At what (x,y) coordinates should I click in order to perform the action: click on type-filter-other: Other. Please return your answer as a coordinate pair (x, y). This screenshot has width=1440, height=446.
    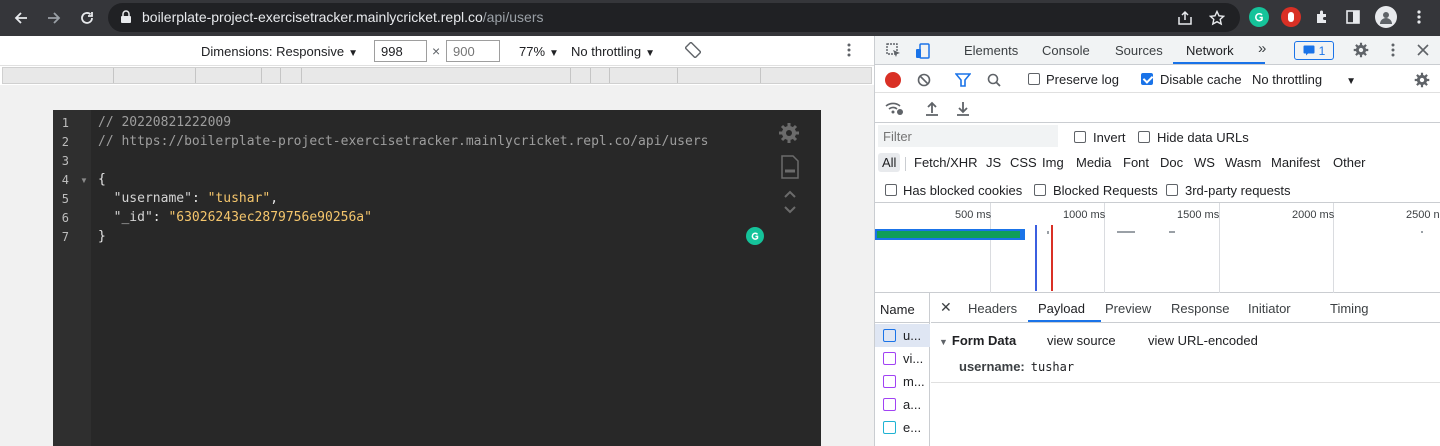
    Looking at the image, I should click on (1349, 162).